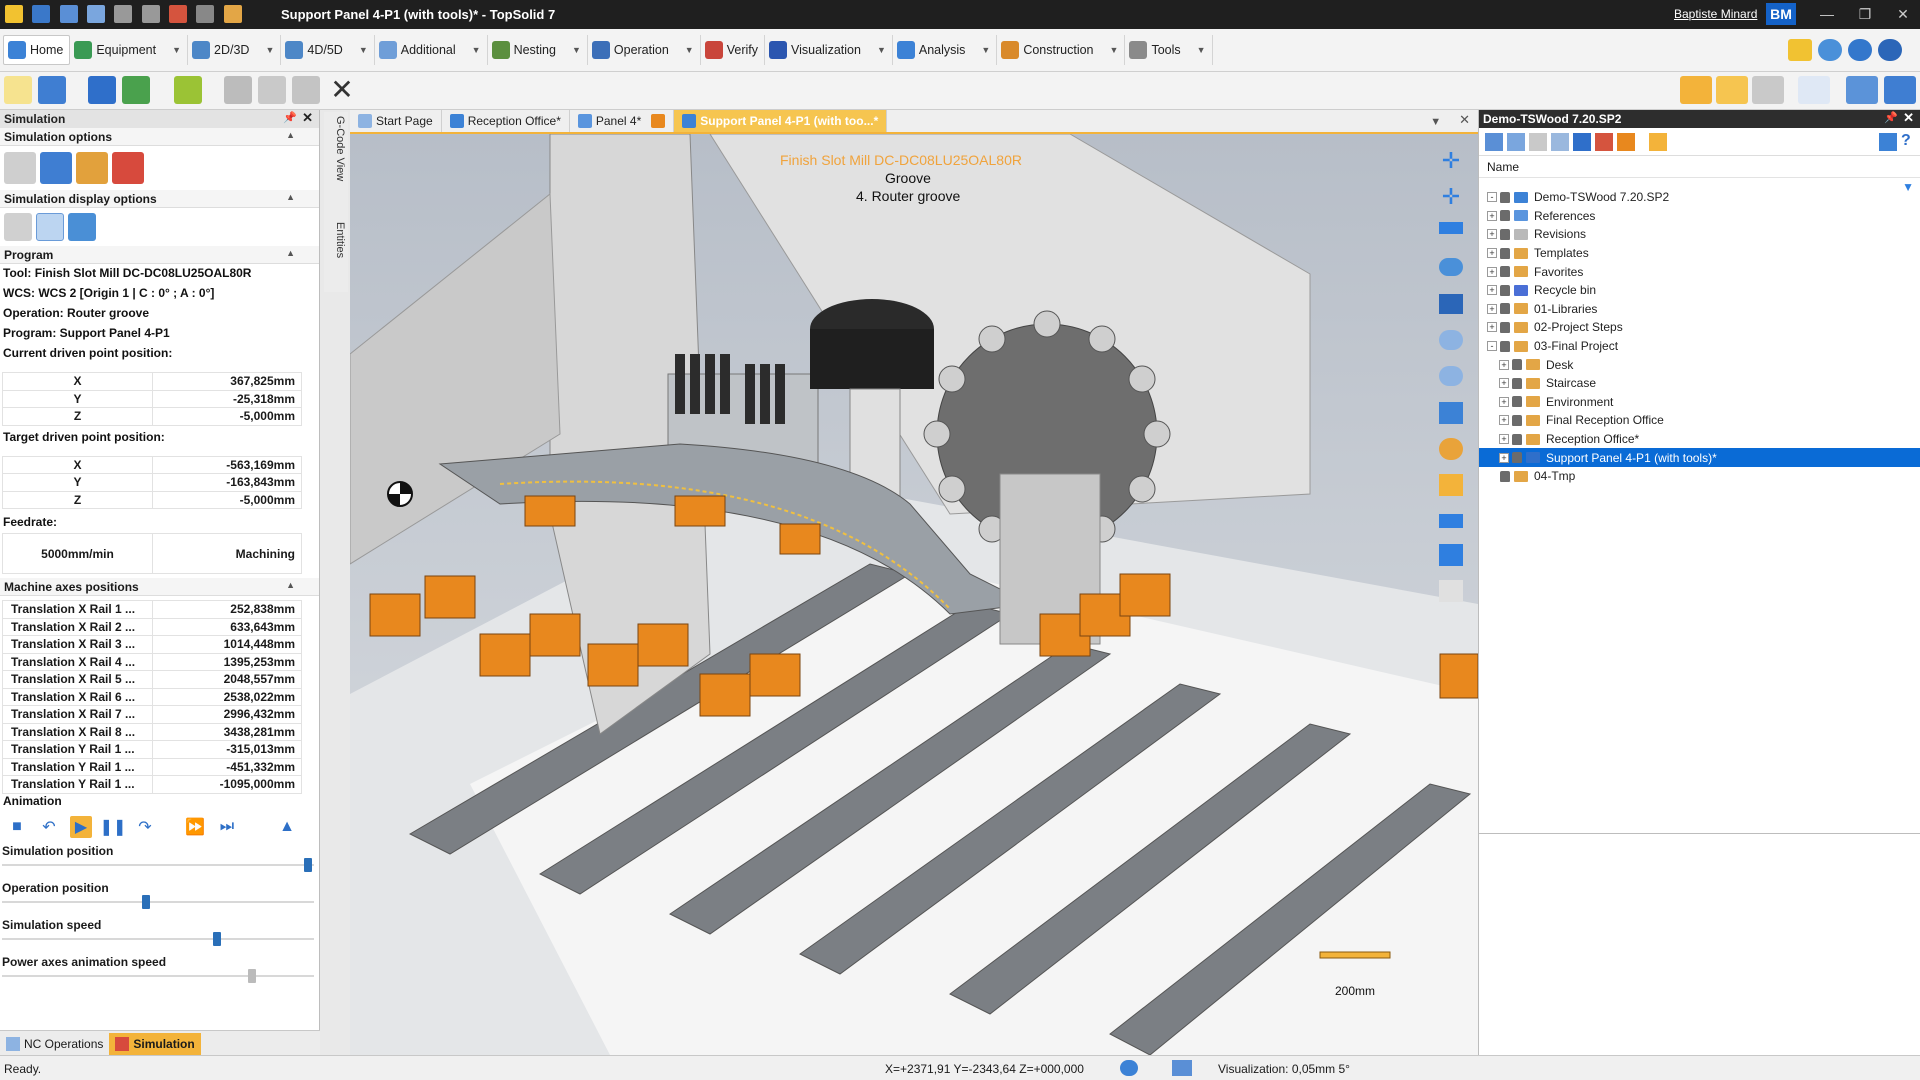 The width and height of the screenshot is (1920, 1080). Describe the element at coordinates (1451, 485) in the screenshot. I see `help-query-icon` at that location.